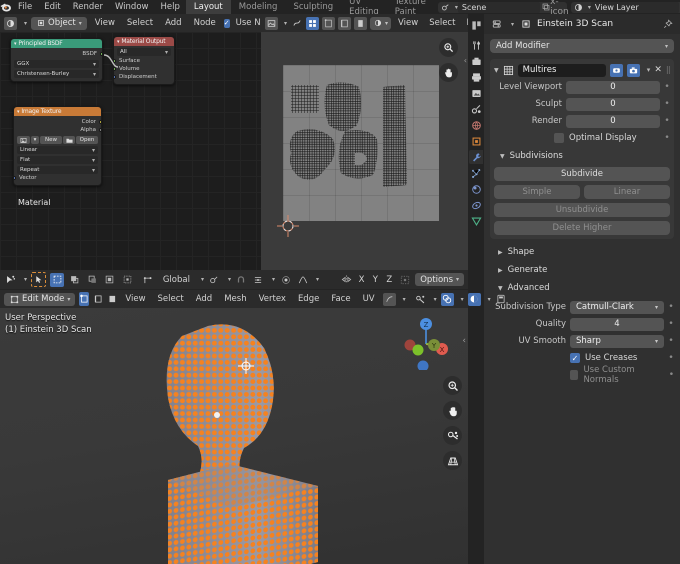 The height and width of the screenshot is (564, 680). I want to click on properties-tab-physics, so click(476, 189).